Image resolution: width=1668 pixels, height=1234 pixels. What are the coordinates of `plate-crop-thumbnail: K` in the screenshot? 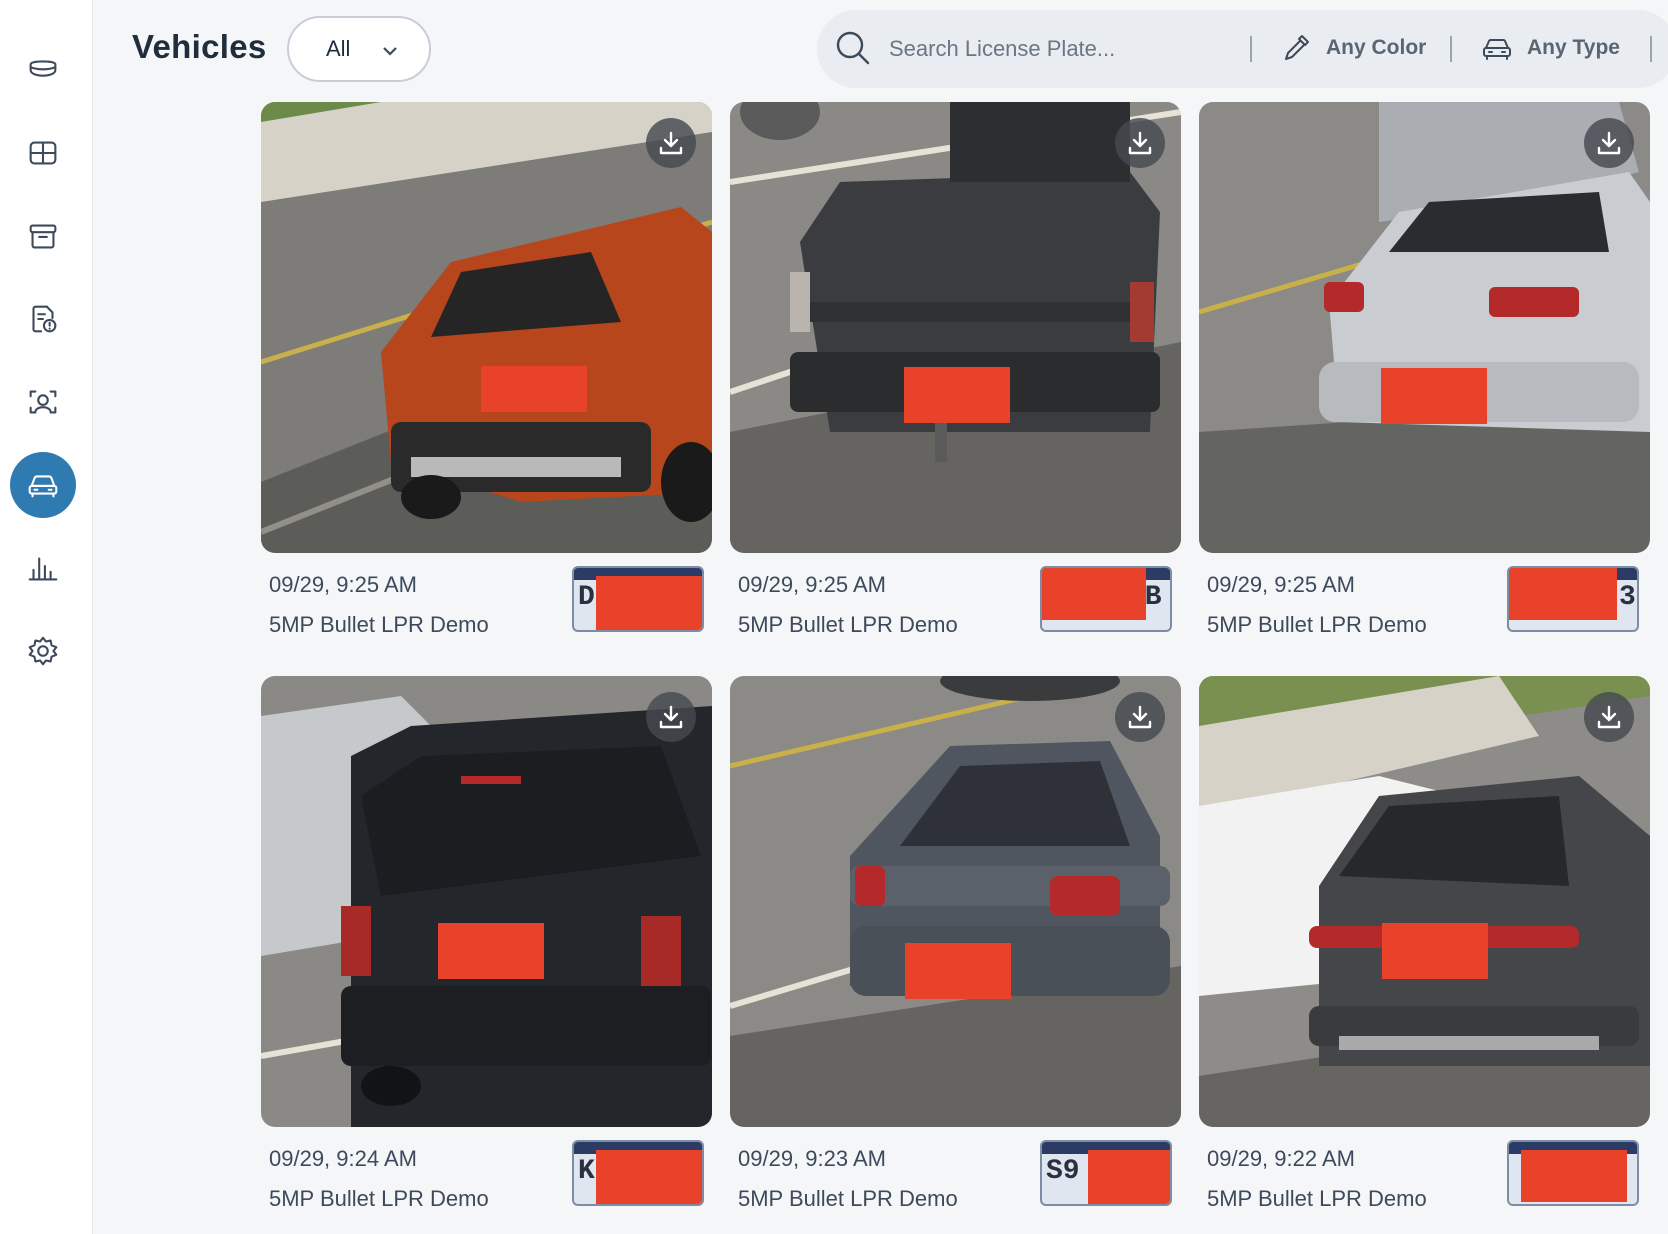 It's located at (638, 1173).